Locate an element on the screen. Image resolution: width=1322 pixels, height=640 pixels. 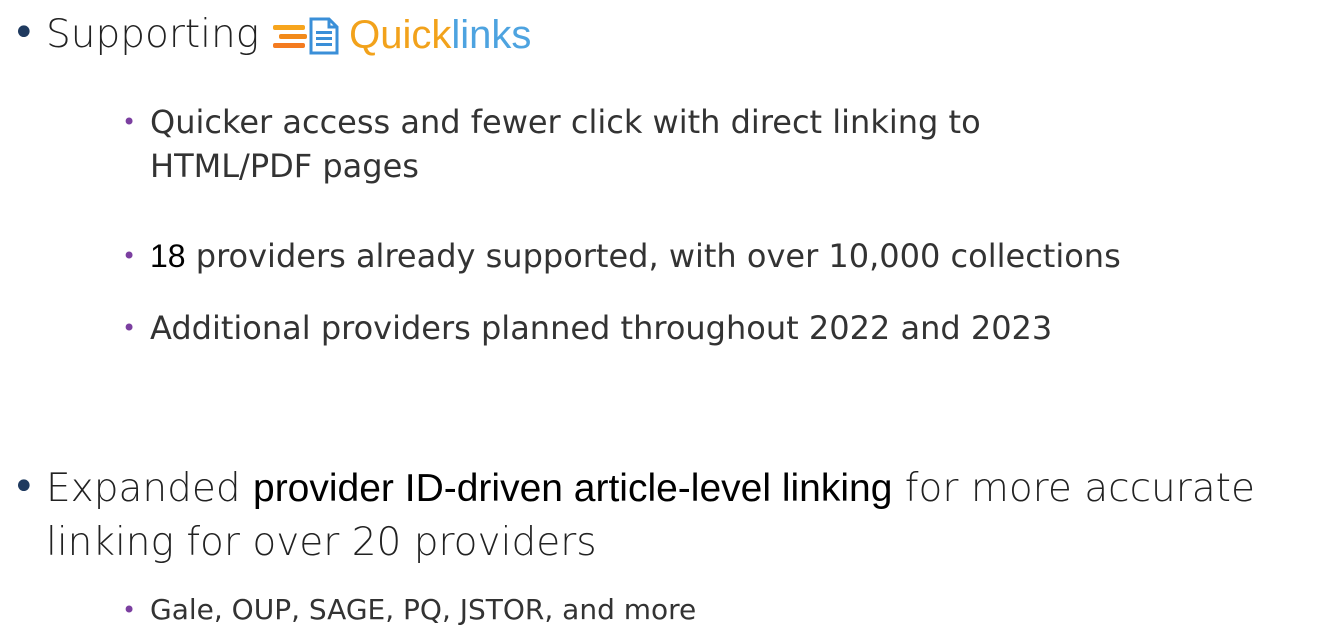
bullet-supporting: • Supporting Quicklinks is located at coordinates (271, 35).